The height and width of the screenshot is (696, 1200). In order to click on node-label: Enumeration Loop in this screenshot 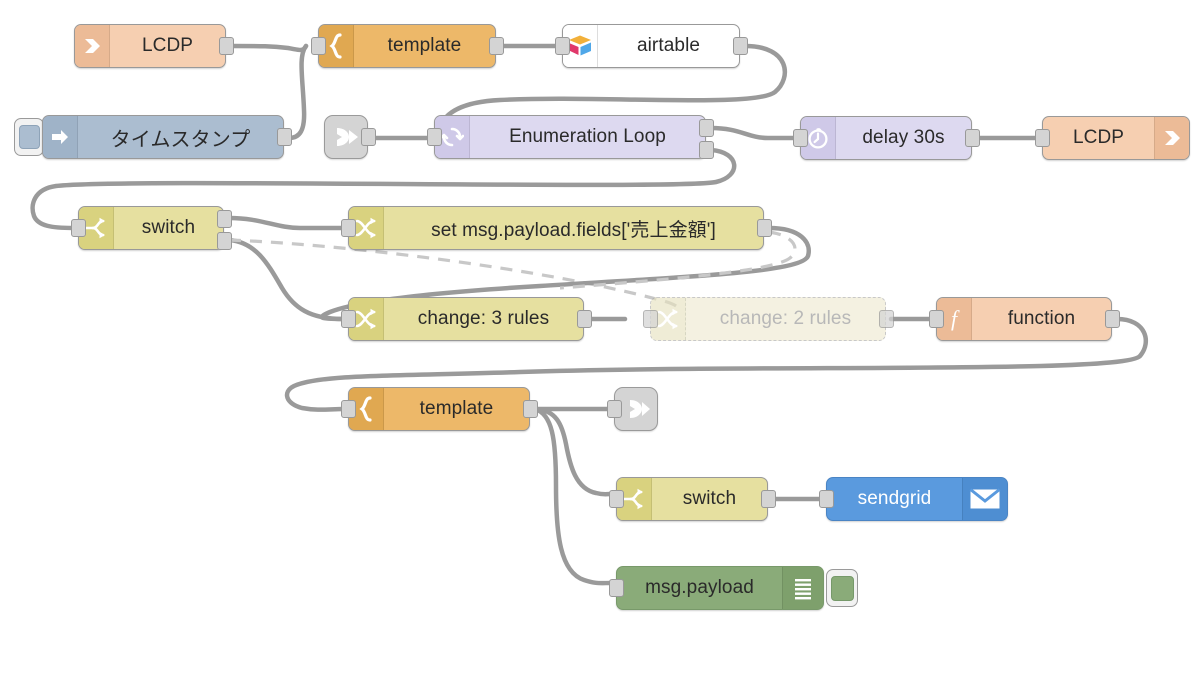, I will do `click(587, 136)`.